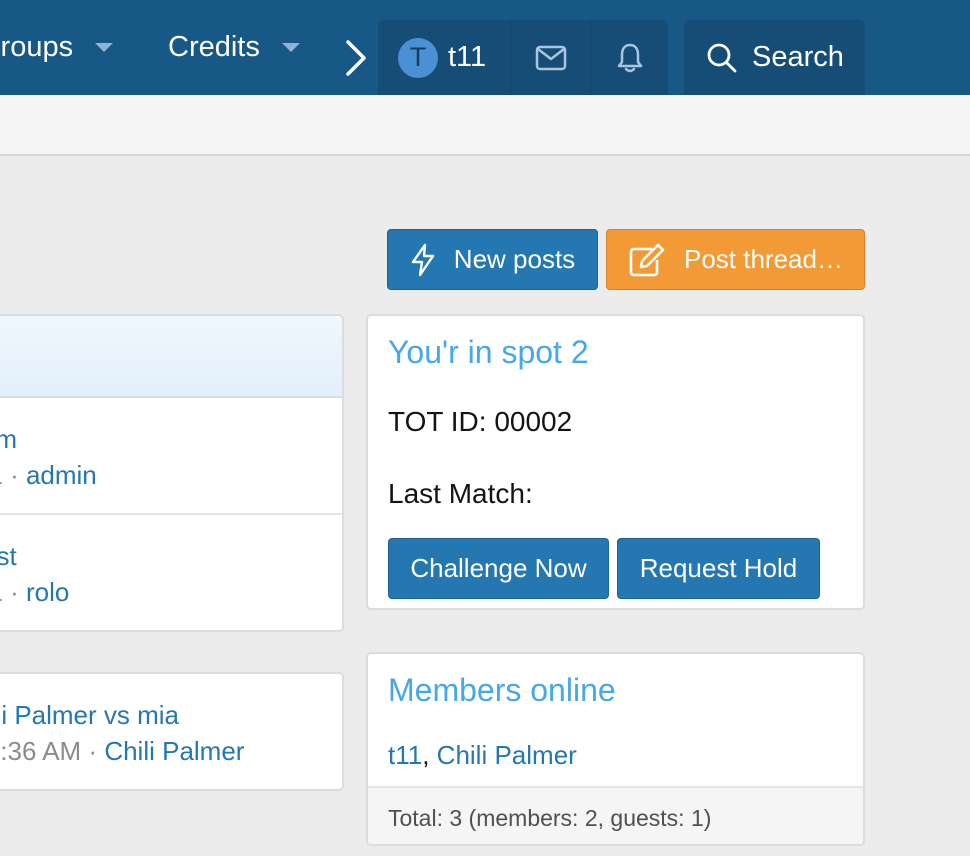 Image resolution: width=970 pixels, height=856 pixels. I want to click on request-hold-button: Request Hold, so click(718, 568).